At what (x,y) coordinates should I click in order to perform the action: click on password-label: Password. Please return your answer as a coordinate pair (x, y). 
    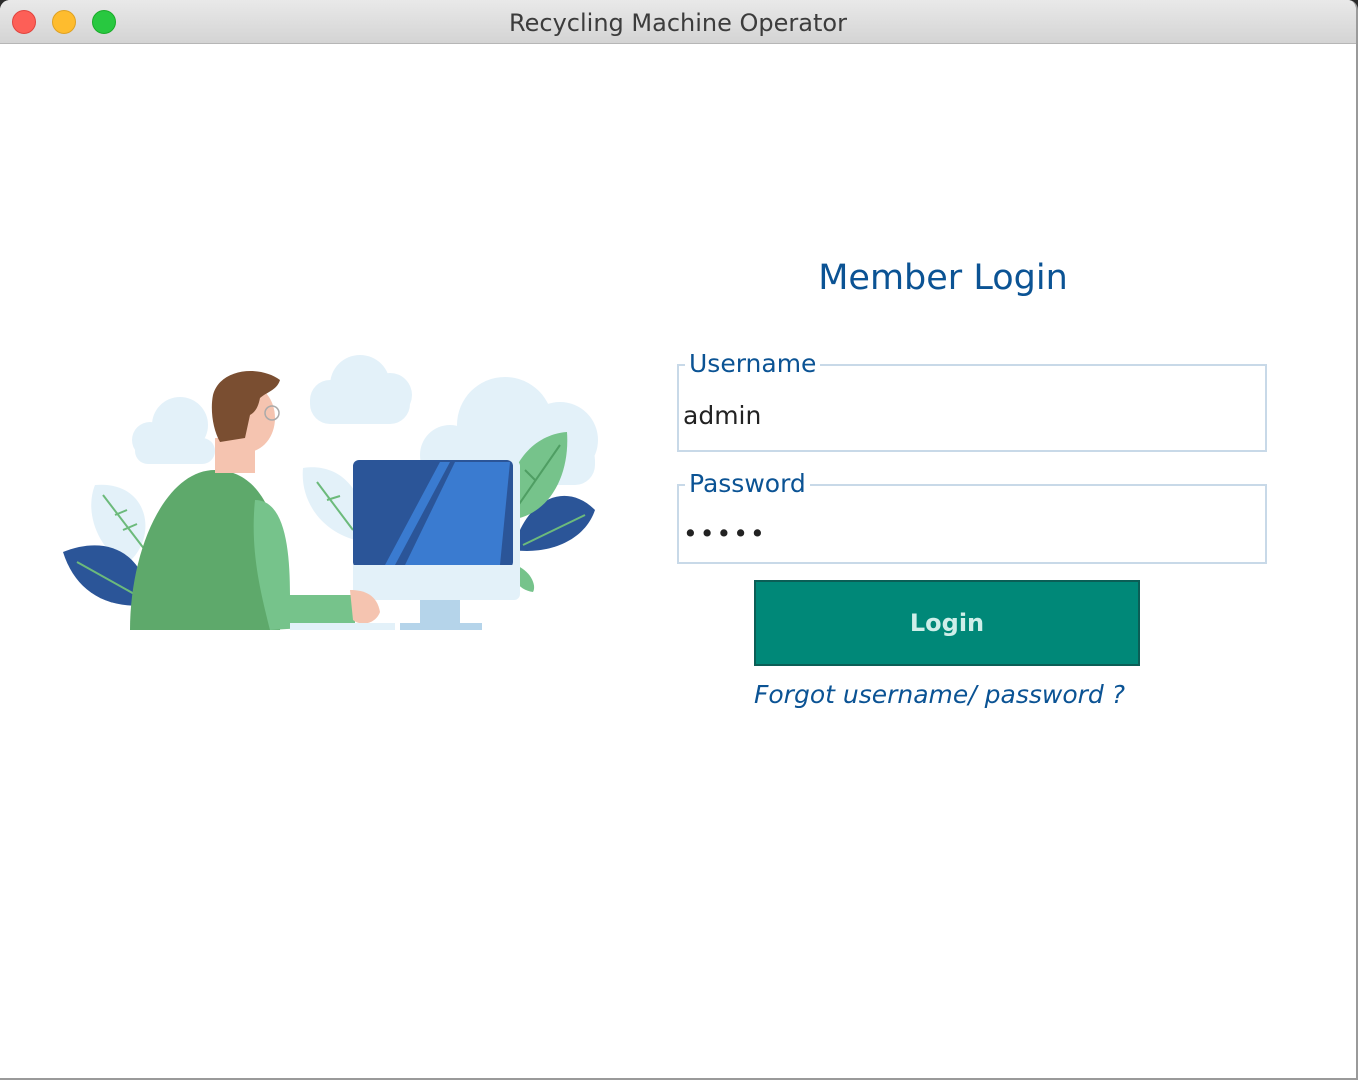
    Looking at the image, I should click on (747, 484).